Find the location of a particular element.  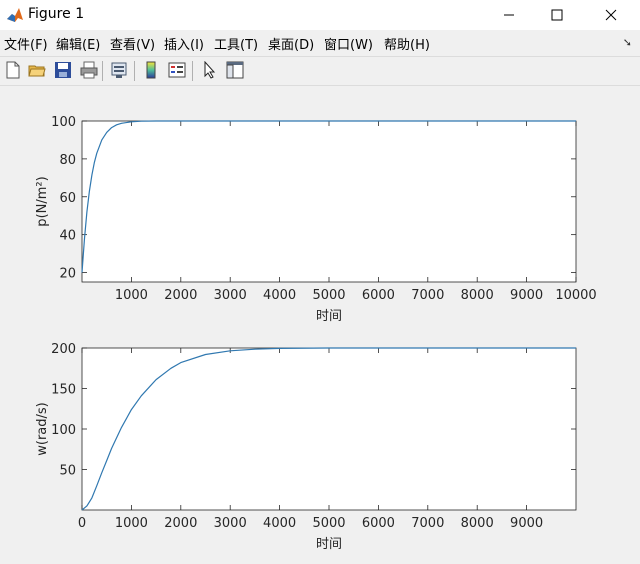

colorbar-button is located at coordinates (151, 70).